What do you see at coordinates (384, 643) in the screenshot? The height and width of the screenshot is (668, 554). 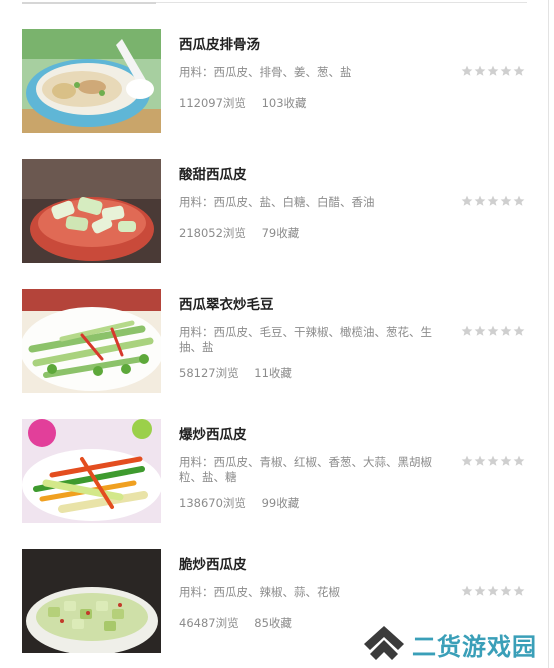 I see `watermark-logo-icon` at bounding box center [384, 643].